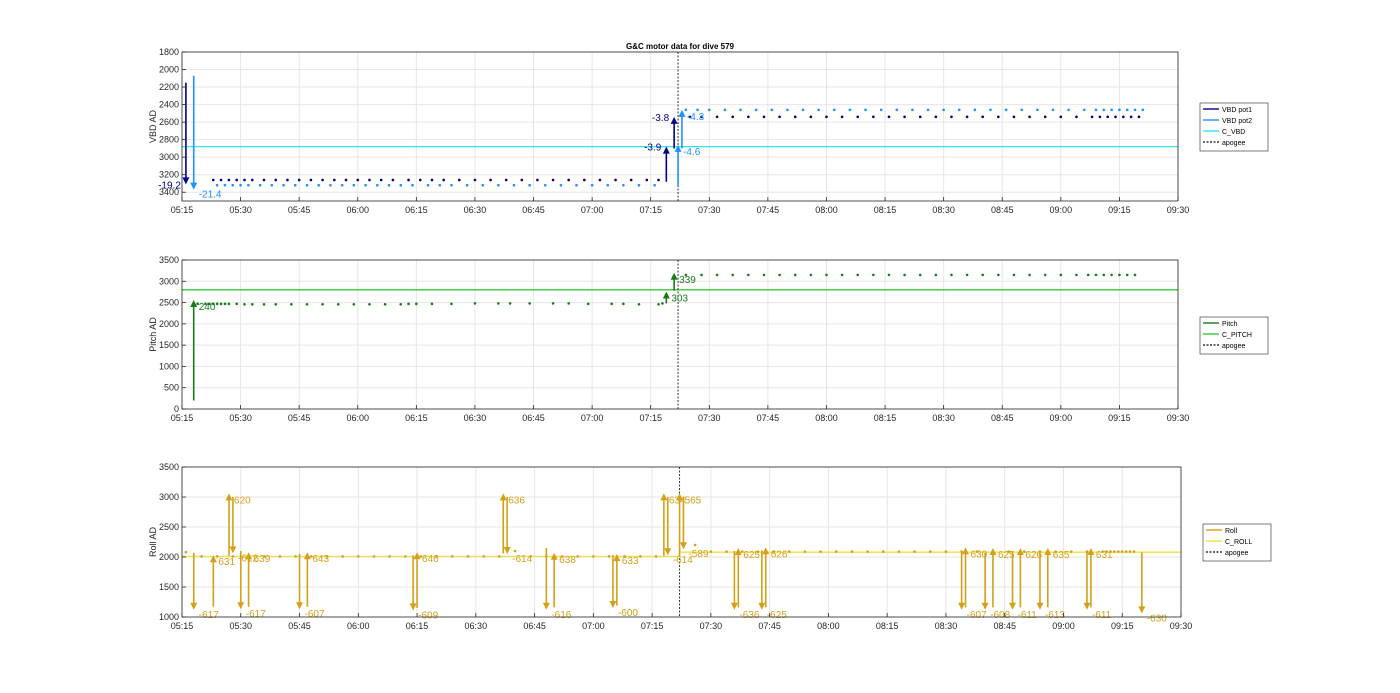 This screenshot has width=1400, height=693. What do you see at coordinates (1102, 615) in the screenshot?
I see `roll-arrow-label: -611` at bounding box center [1102, 615].